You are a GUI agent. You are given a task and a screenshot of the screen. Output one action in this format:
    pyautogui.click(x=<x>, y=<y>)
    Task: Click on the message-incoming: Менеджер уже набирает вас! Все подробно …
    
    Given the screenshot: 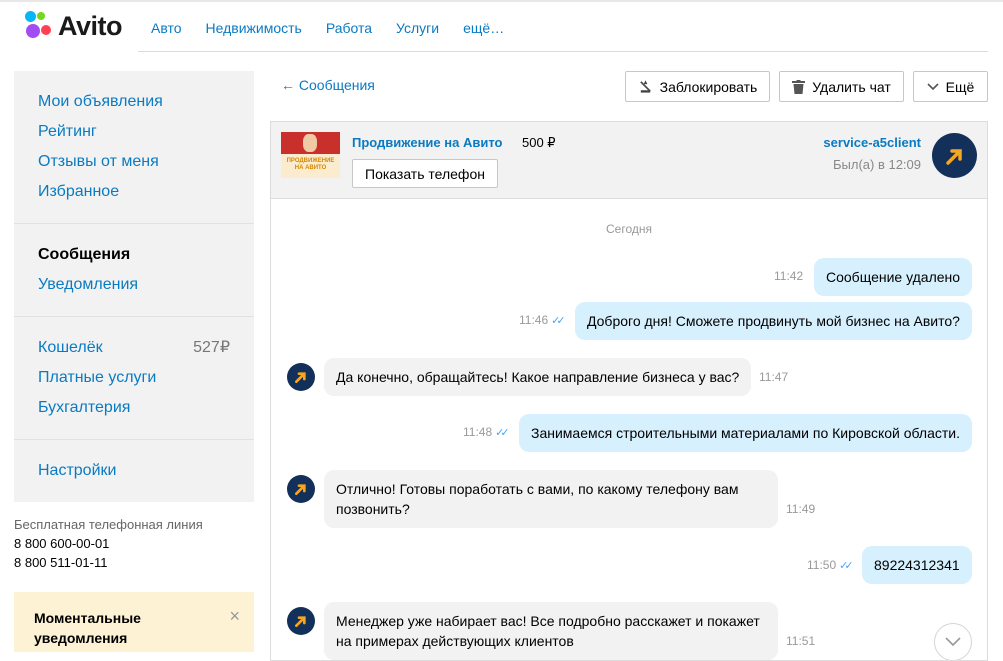 What is the action you would take?
    pyautogui.click(x=551, y=631)
    